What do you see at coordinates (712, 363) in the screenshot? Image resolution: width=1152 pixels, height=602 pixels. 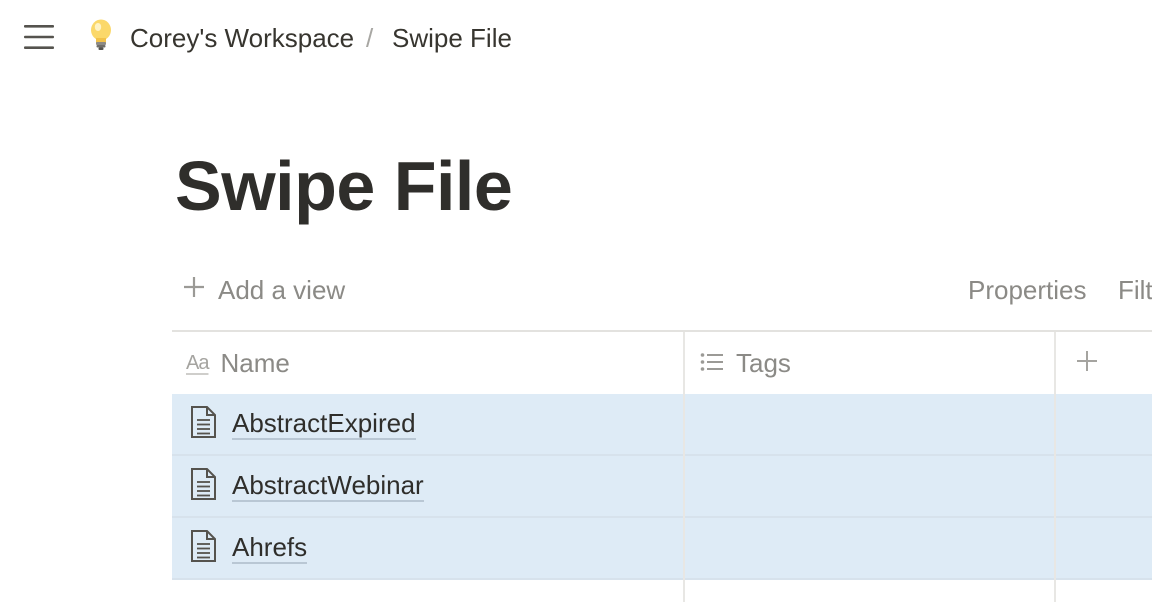 I see `list-icon` at bounding box center [712, 363].